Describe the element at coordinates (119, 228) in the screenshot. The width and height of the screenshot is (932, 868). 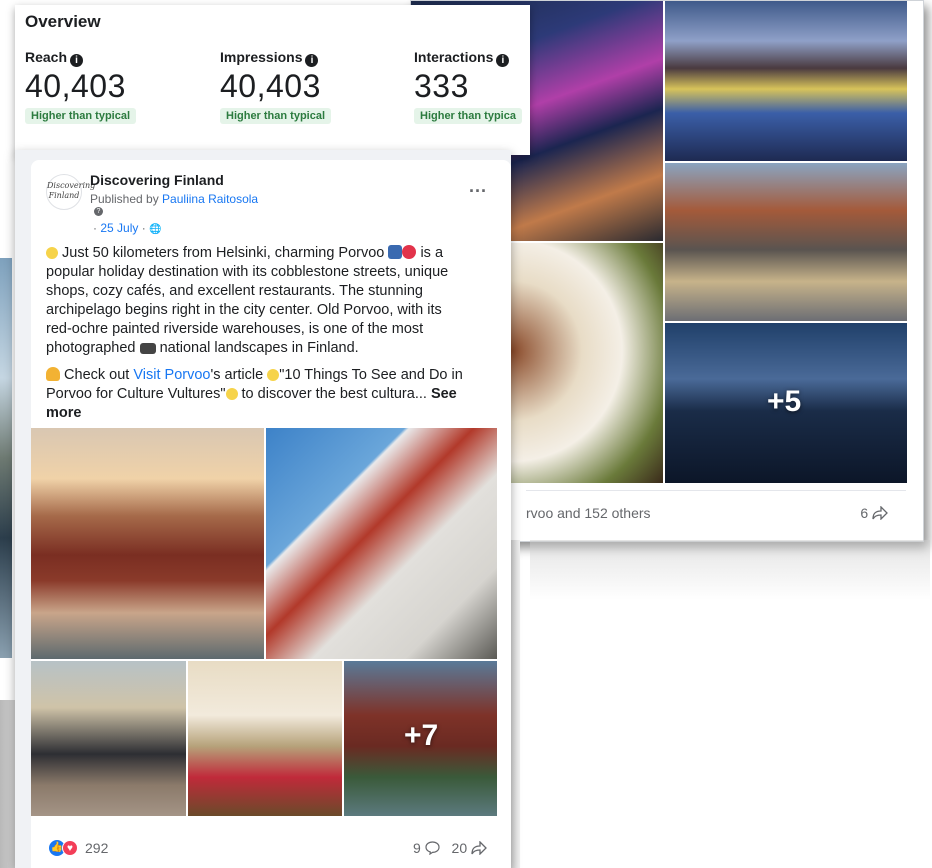
I see `date-link: 25 July` at that location.